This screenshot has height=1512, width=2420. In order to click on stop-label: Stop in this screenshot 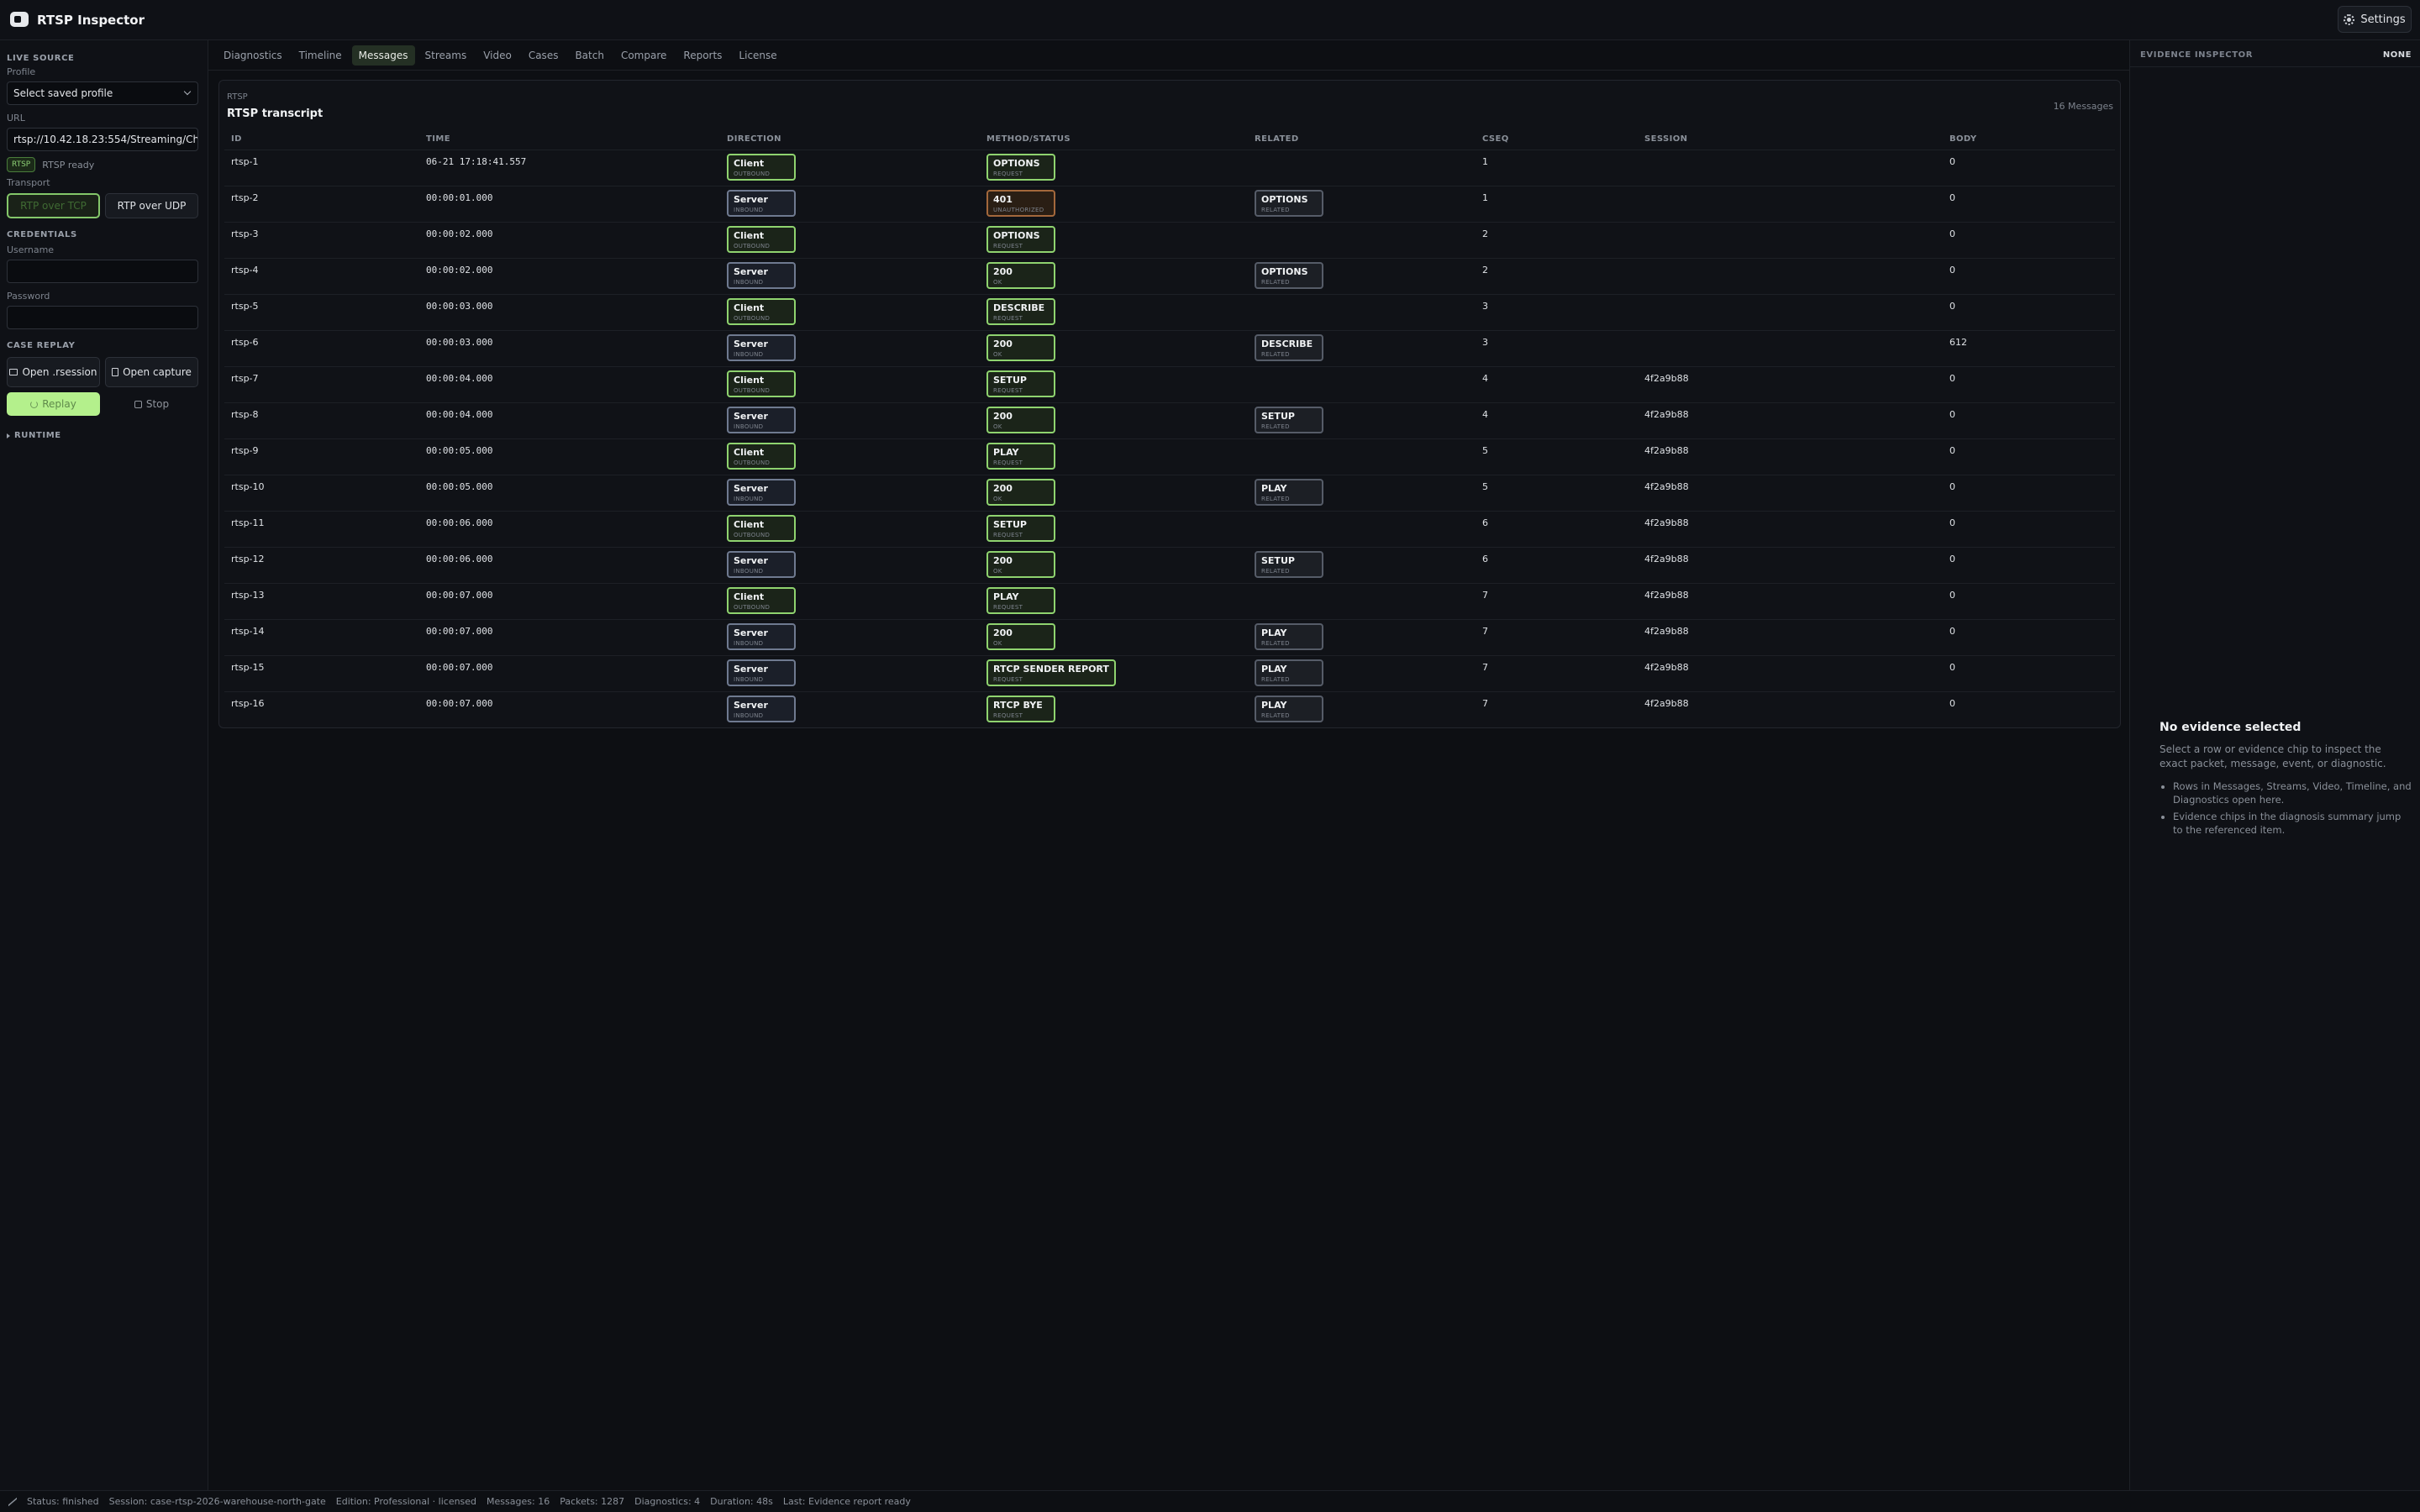, I will do `click(157, 404)`.